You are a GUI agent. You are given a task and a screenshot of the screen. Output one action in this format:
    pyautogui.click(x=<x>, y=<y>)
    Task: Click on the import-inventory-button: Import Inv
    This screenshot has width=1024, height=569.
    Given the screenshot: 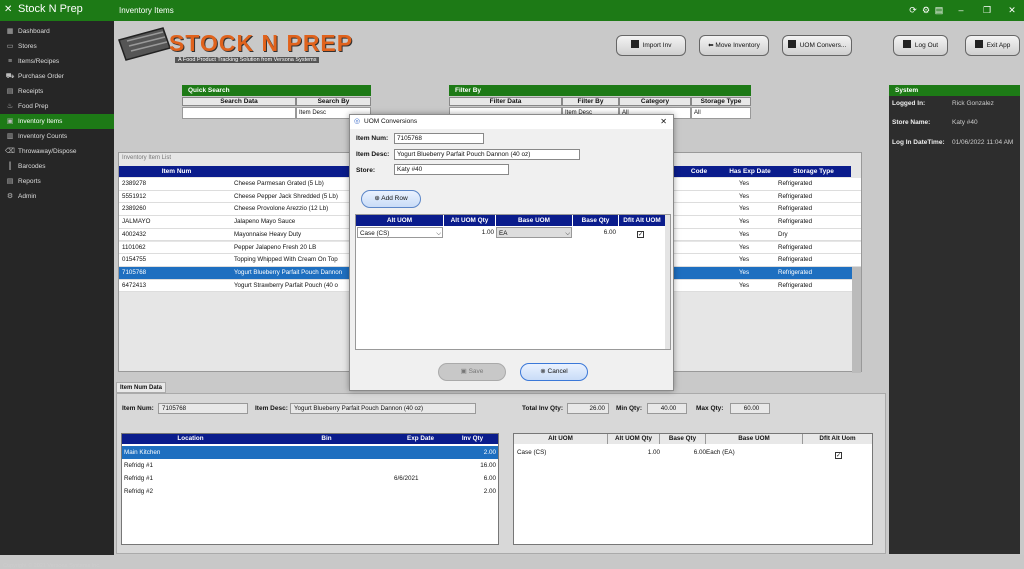 What is the action you would take?
    pyautogui.click(x=651, y=45)
    